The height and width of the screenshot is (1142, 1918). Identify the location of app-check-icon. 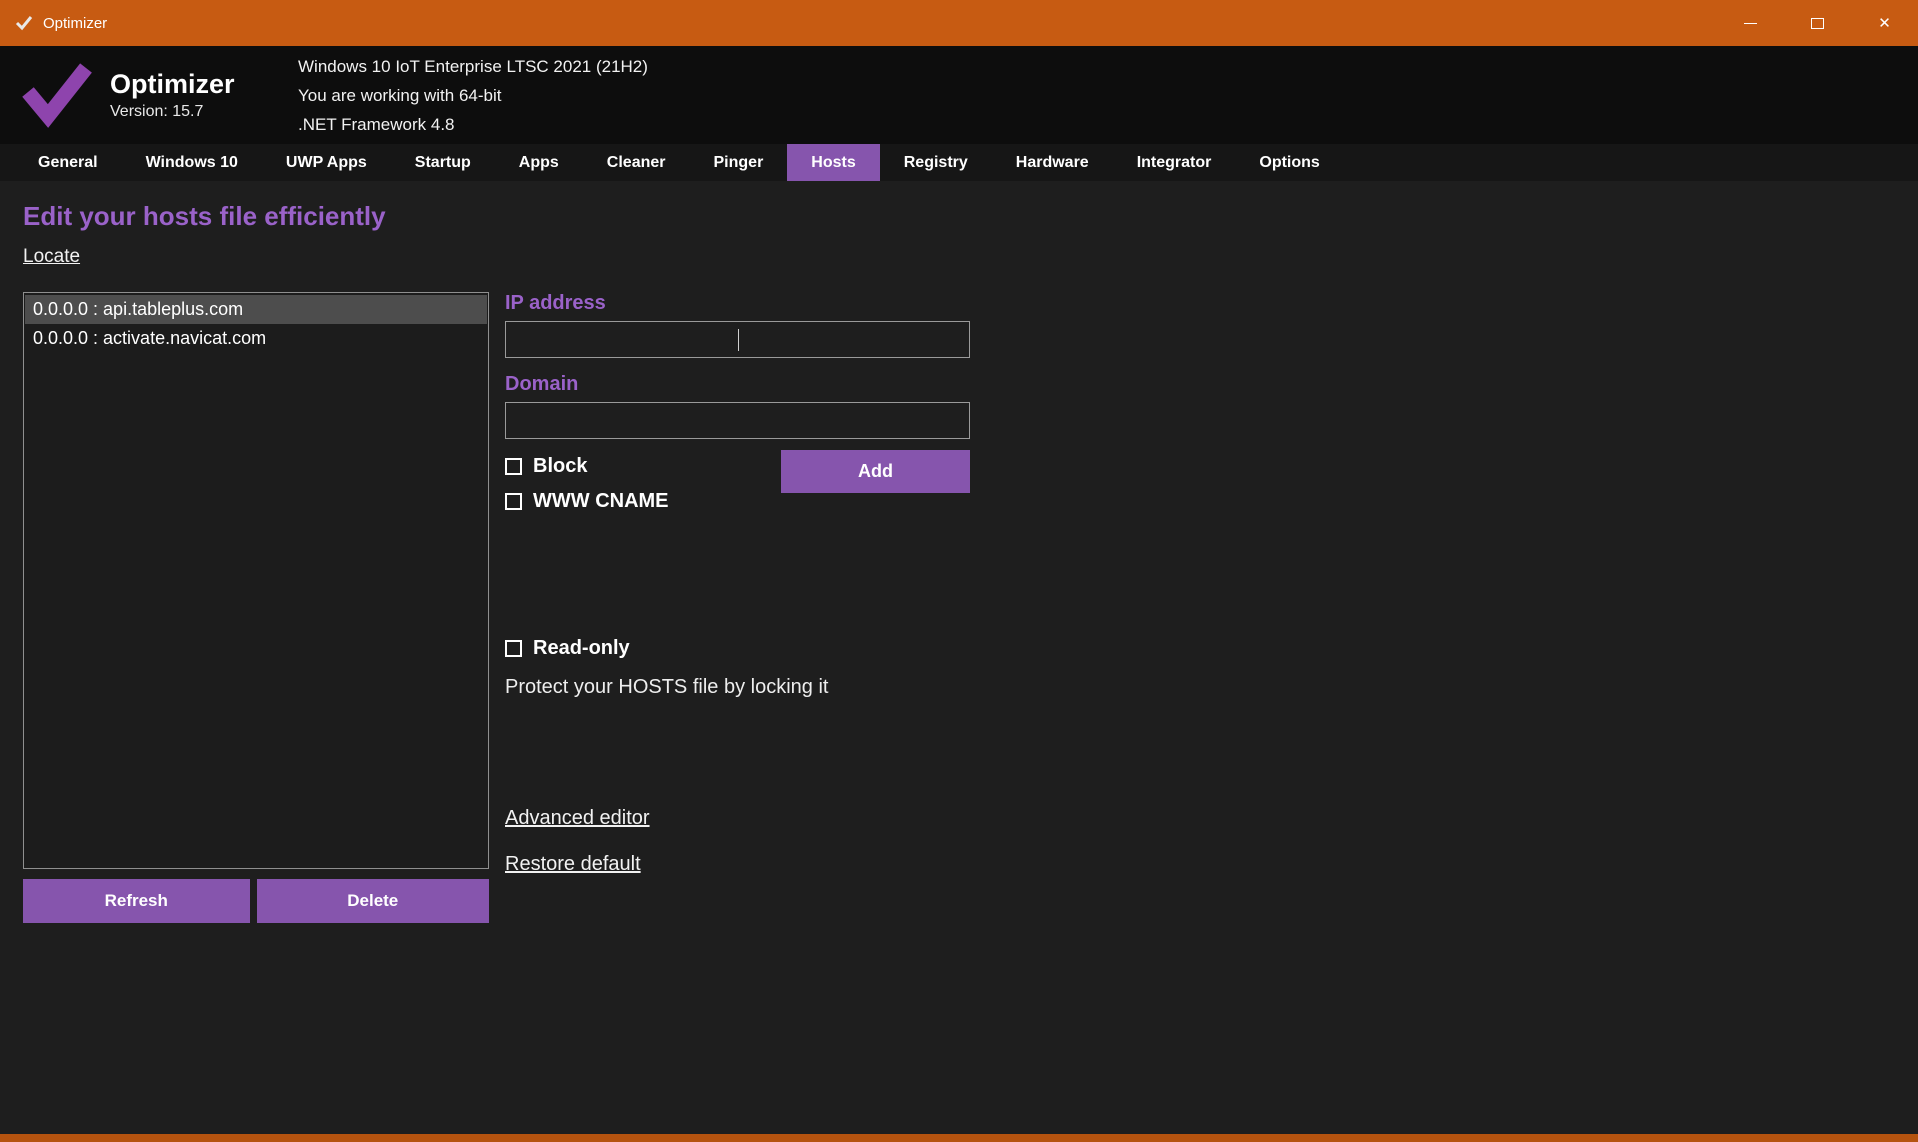
(24, 23).